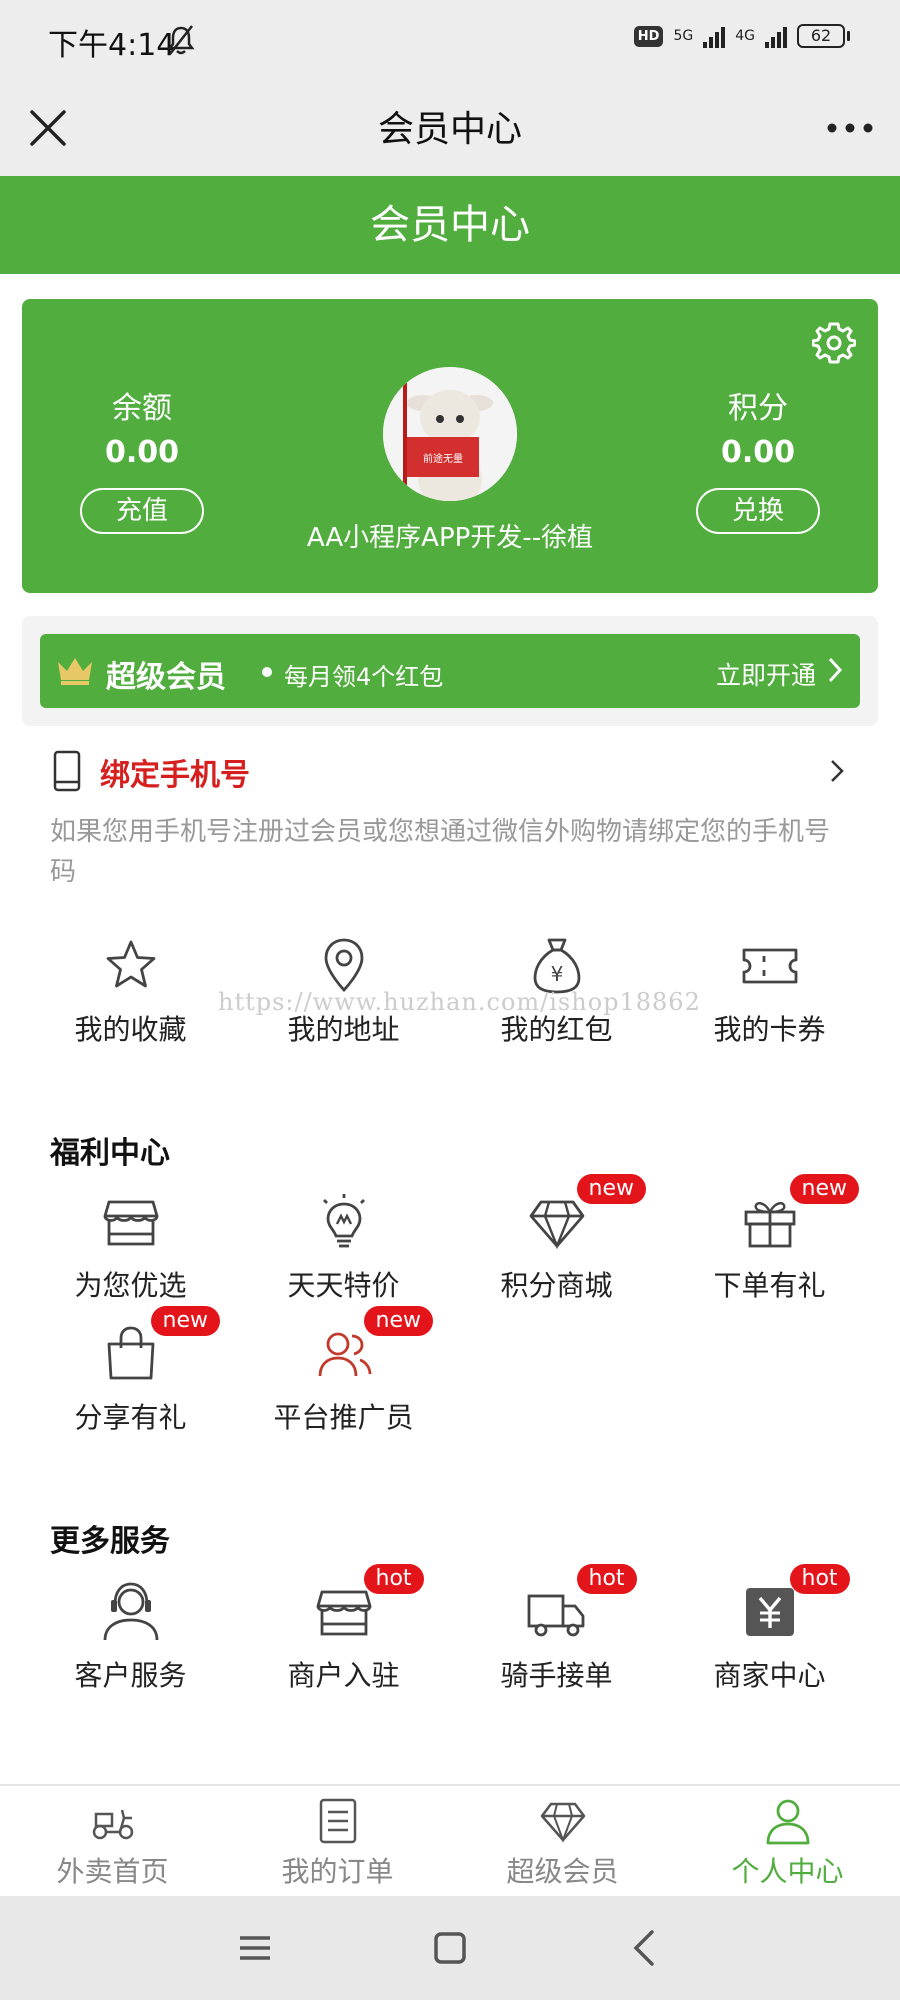 The height and width of the screenshot is (2000, 900). What do you see at coordinates (769, 1675) in the screenshot?
I see `service-item-label: 商家中心` at bounding box center [769, 1675].